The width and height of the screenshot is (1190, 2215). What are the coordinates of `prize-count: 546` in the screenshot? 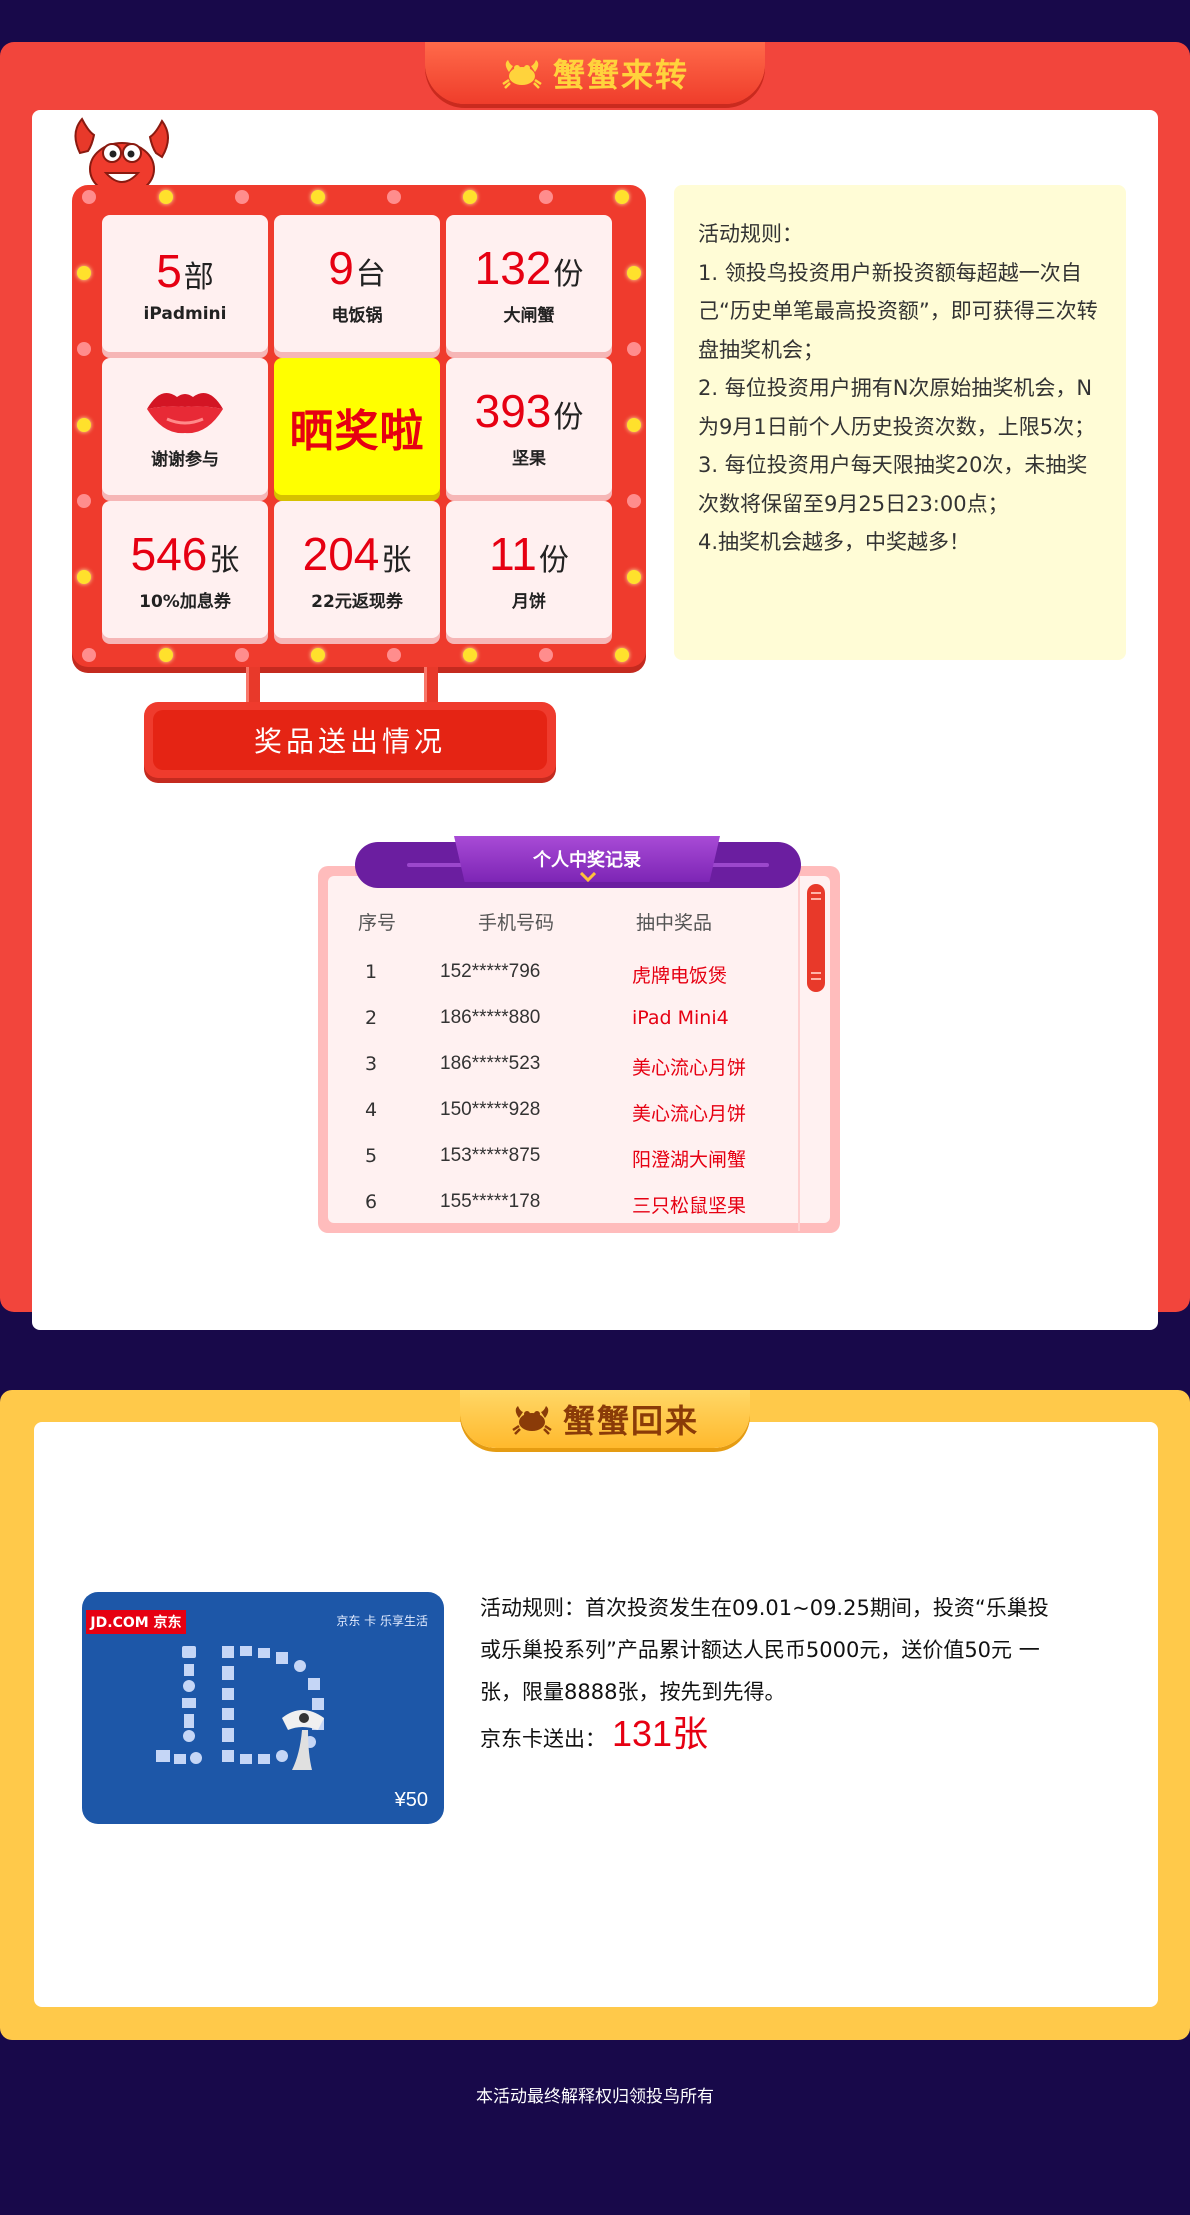 It's located at (169, 554).